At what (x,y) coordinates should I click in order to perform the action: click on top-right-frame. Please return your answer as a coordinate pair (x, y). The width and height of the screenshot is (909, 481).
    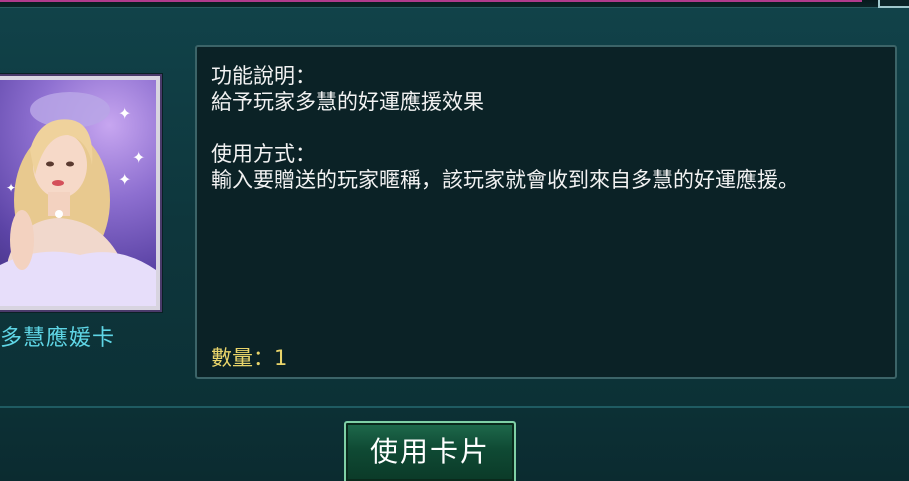
    Looking at the image, I should click on (893, 4).